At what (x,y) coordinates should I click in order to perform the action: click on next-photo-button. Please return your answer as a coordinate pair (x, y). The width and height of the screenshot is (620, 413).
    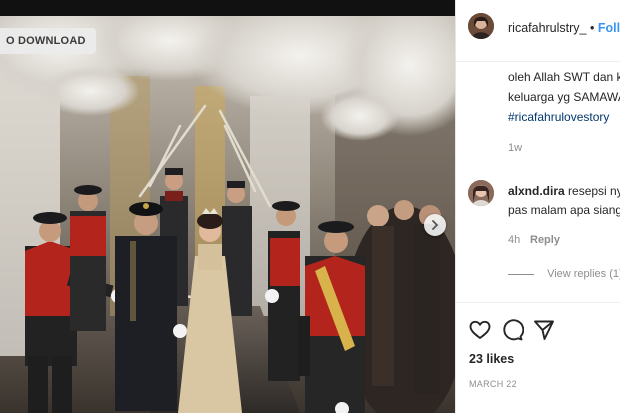
    Looking at the image, I should click on (435, 225).